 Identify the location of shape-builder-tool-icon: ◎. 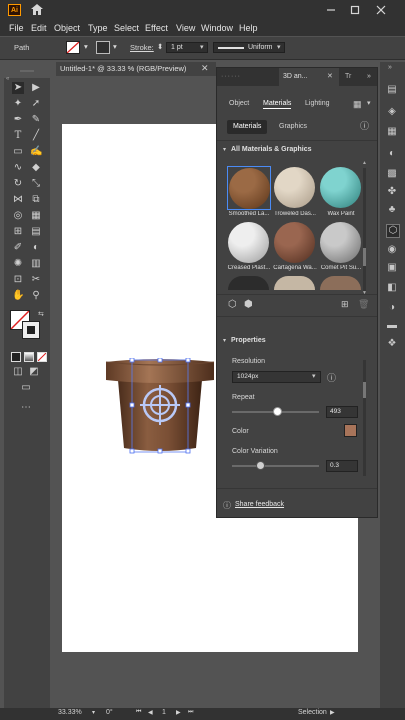
(18, 216).